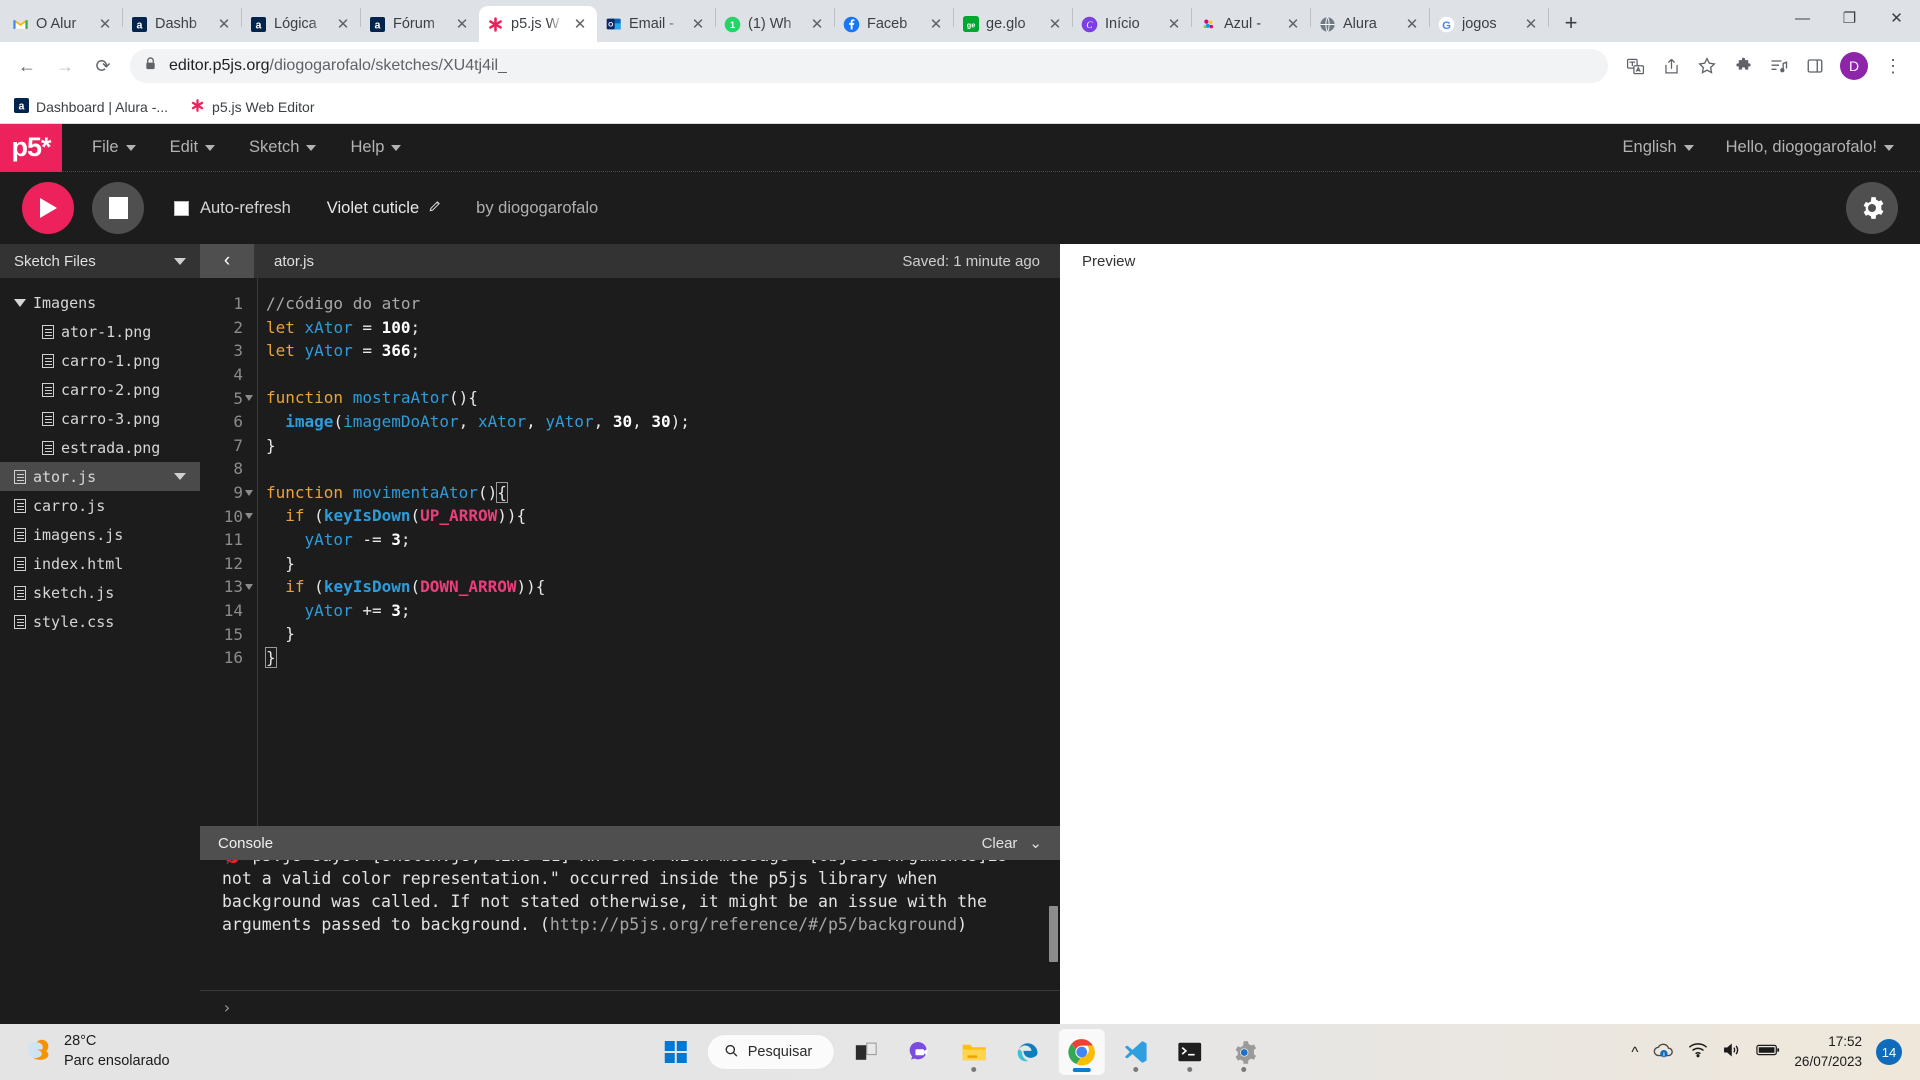  What do you see at coordinates (100, 331) in the screenshot?
I see `file-ator-1-png: ator-1.png` at bounding box center [100, 331].